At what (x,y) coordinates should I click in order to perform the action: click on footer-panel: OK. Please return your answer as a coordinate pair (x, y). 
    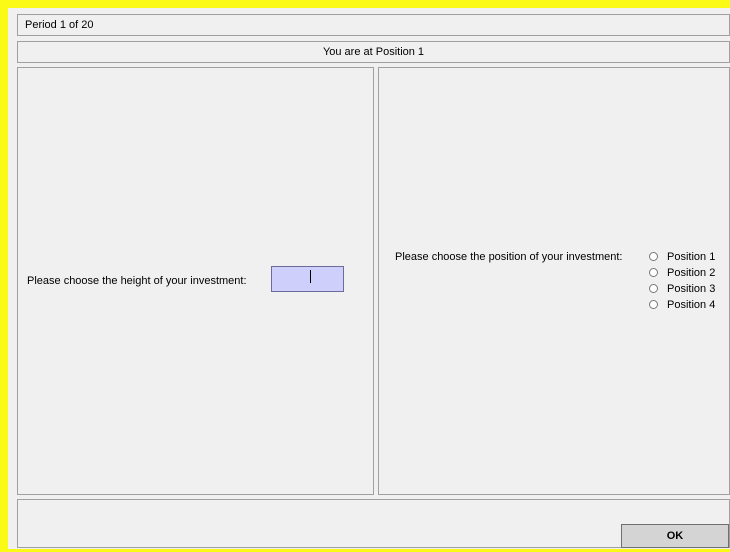
    Looking at the image, I should click on (373, 523).